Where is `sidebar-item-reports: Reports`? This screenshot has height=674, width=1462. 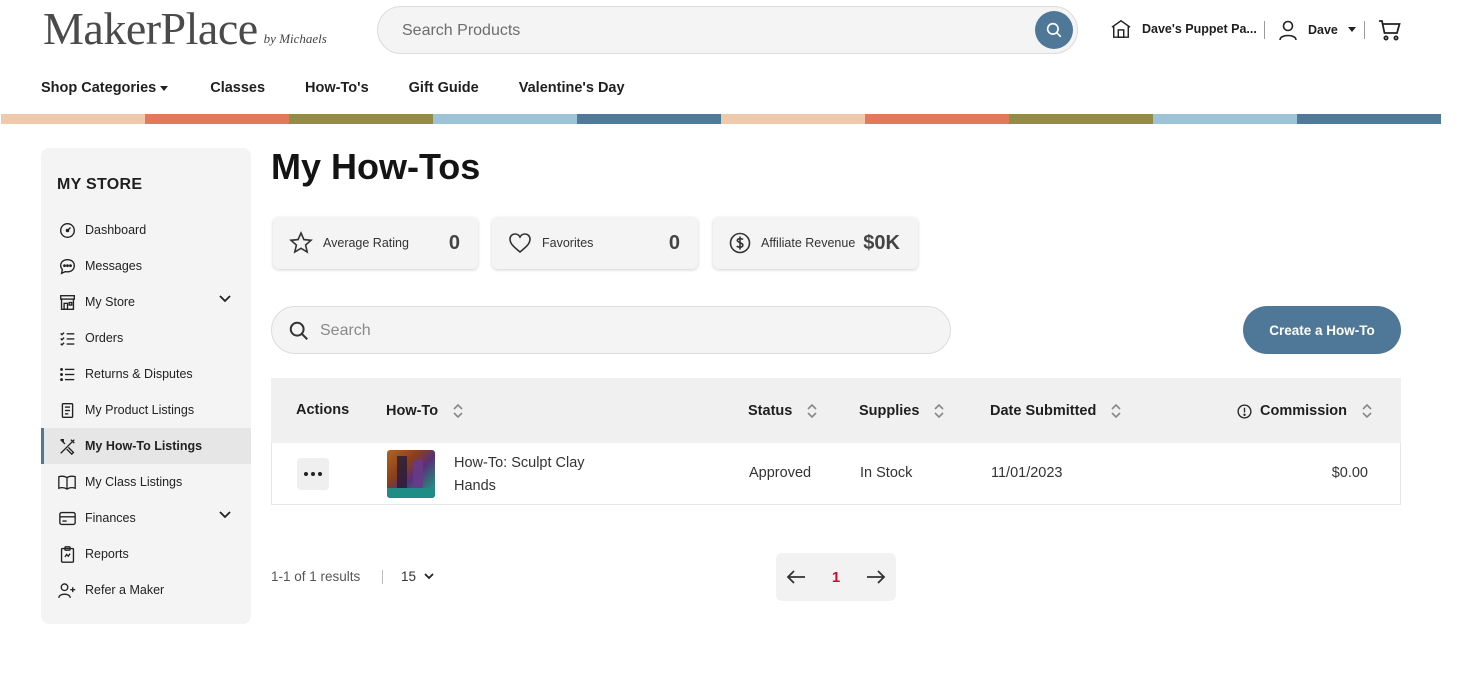
sidebar-item-reports: Reports is located at coordinates (146, 554).